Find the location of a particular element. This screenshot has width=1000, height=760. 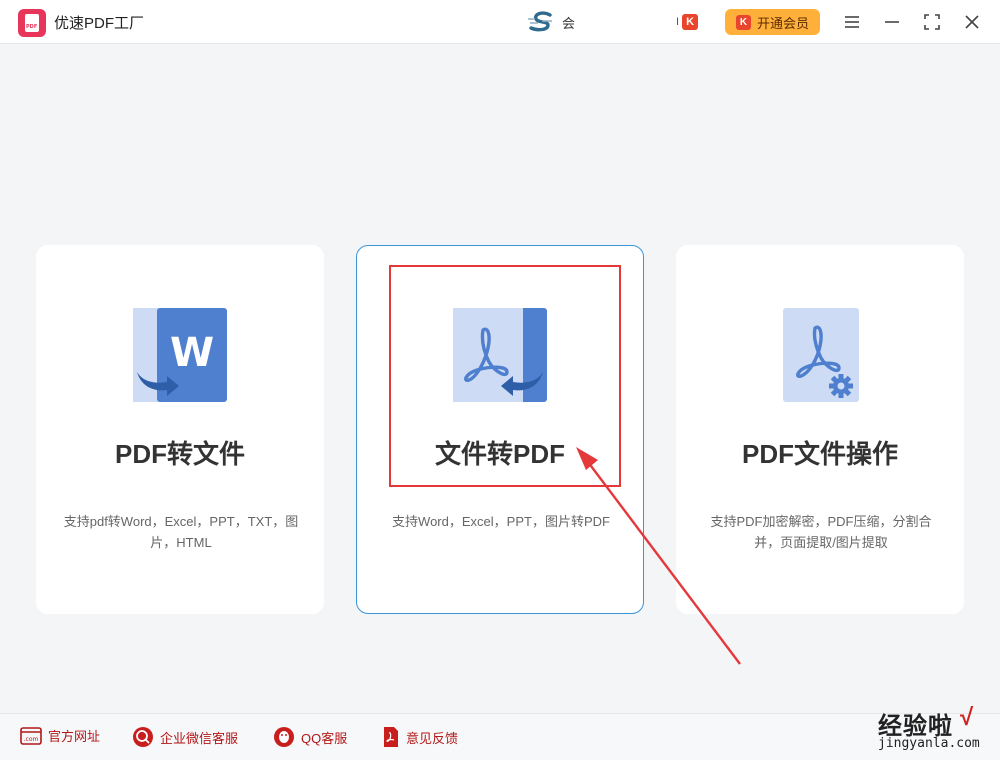

vip-mini-prefix: I is located at coordinates (678, 22).